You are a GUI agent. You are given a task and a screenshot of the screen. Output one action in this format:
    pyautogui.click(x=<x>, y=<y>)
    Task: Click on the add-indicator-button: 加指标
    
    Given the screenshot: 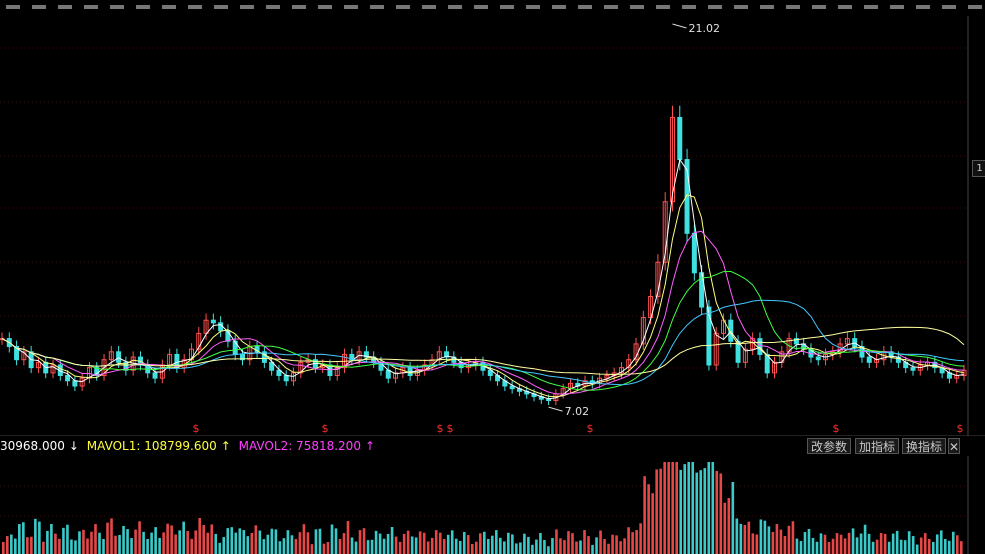 What is the action you would take?
    pyautogui.click(x=877, y=446)
    